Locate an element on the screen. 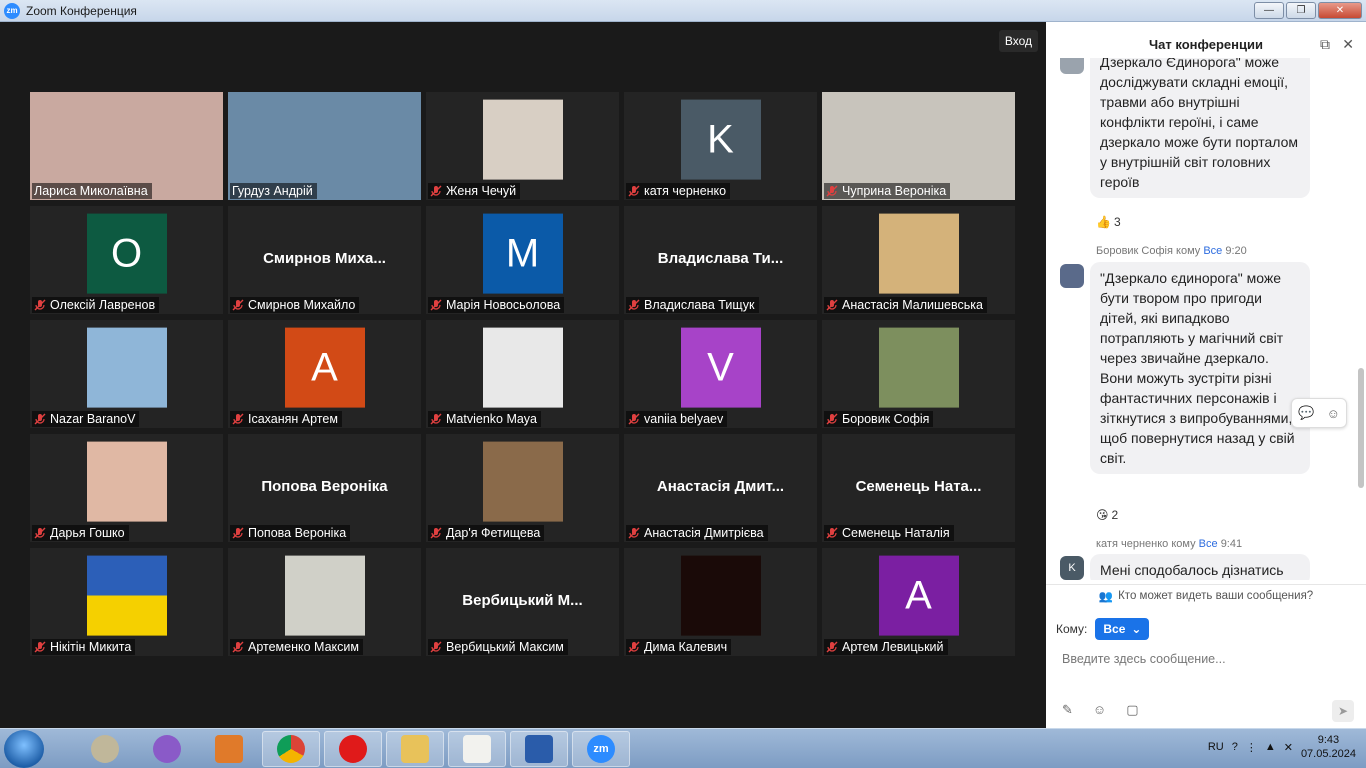  clock: 9:43 07.05.2024 is located at coordinates (1328, 747).